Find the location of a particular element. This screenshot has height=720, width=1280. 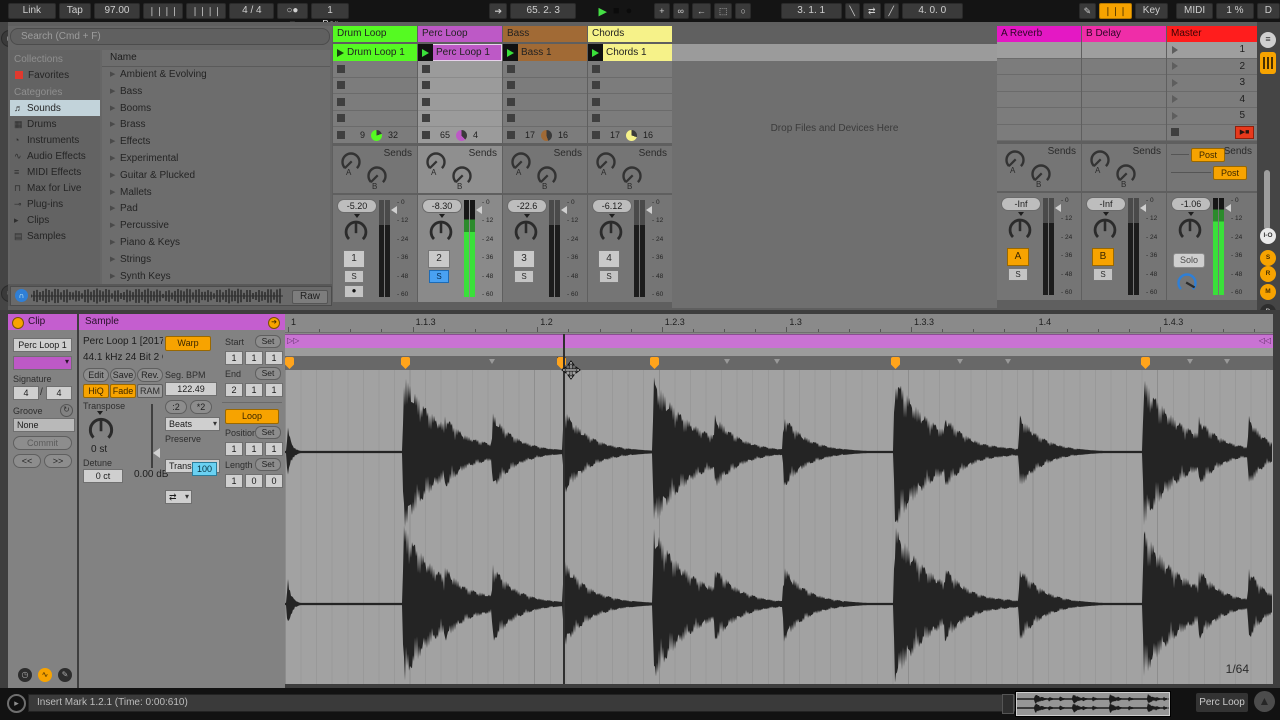

clip-slot-perc-loop-1: Perc Loop 1 is located at coordinates (460, 52).